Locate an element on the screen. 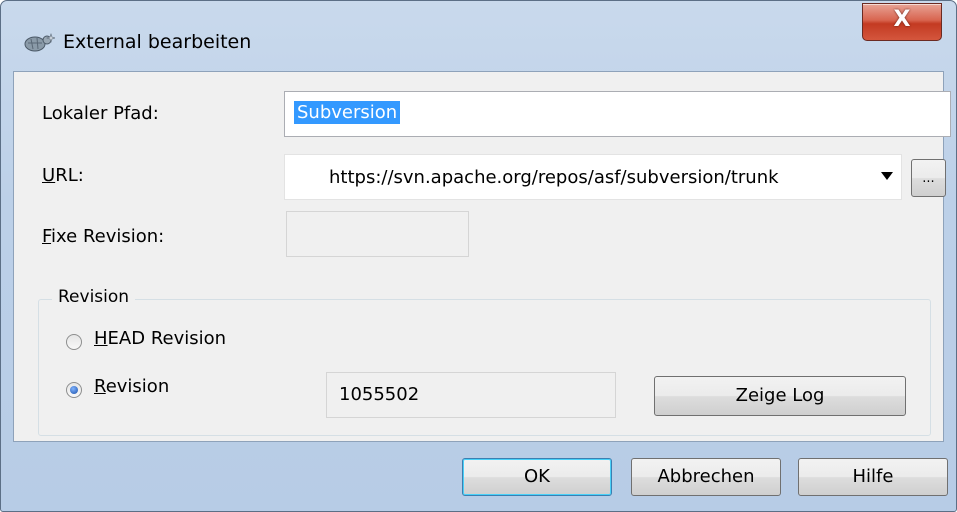 Image resolution: width=957 pixels, height=512 pixels. dropdown-arrow-icon is located at coordinates (887, 176).